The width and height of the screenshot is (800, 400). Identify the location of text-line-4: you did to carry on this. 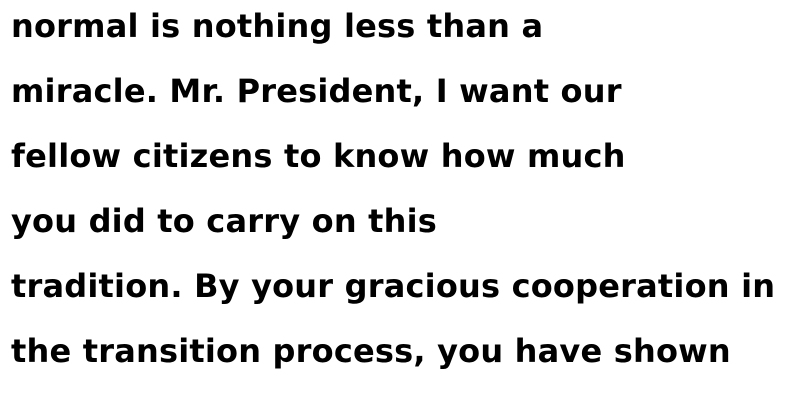
(224, 221).